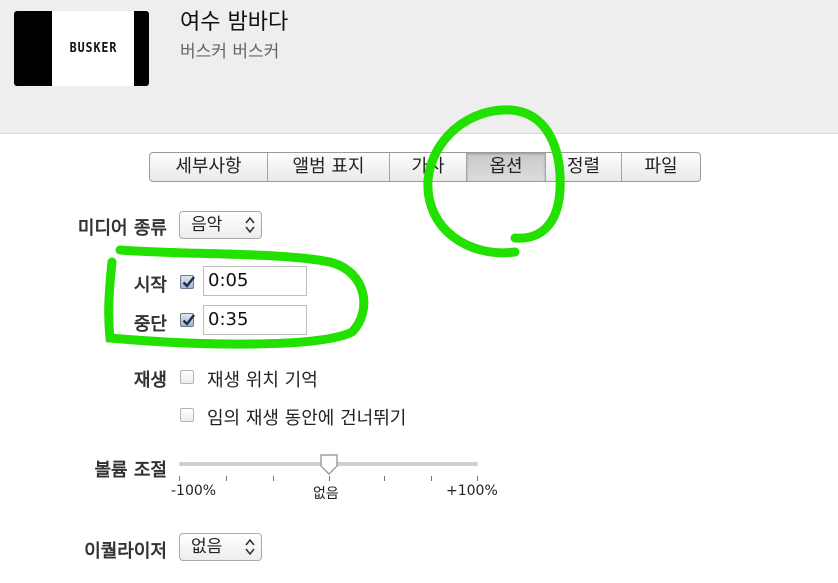  I want to click on tab-details: 세부사항, so click(209, 167).